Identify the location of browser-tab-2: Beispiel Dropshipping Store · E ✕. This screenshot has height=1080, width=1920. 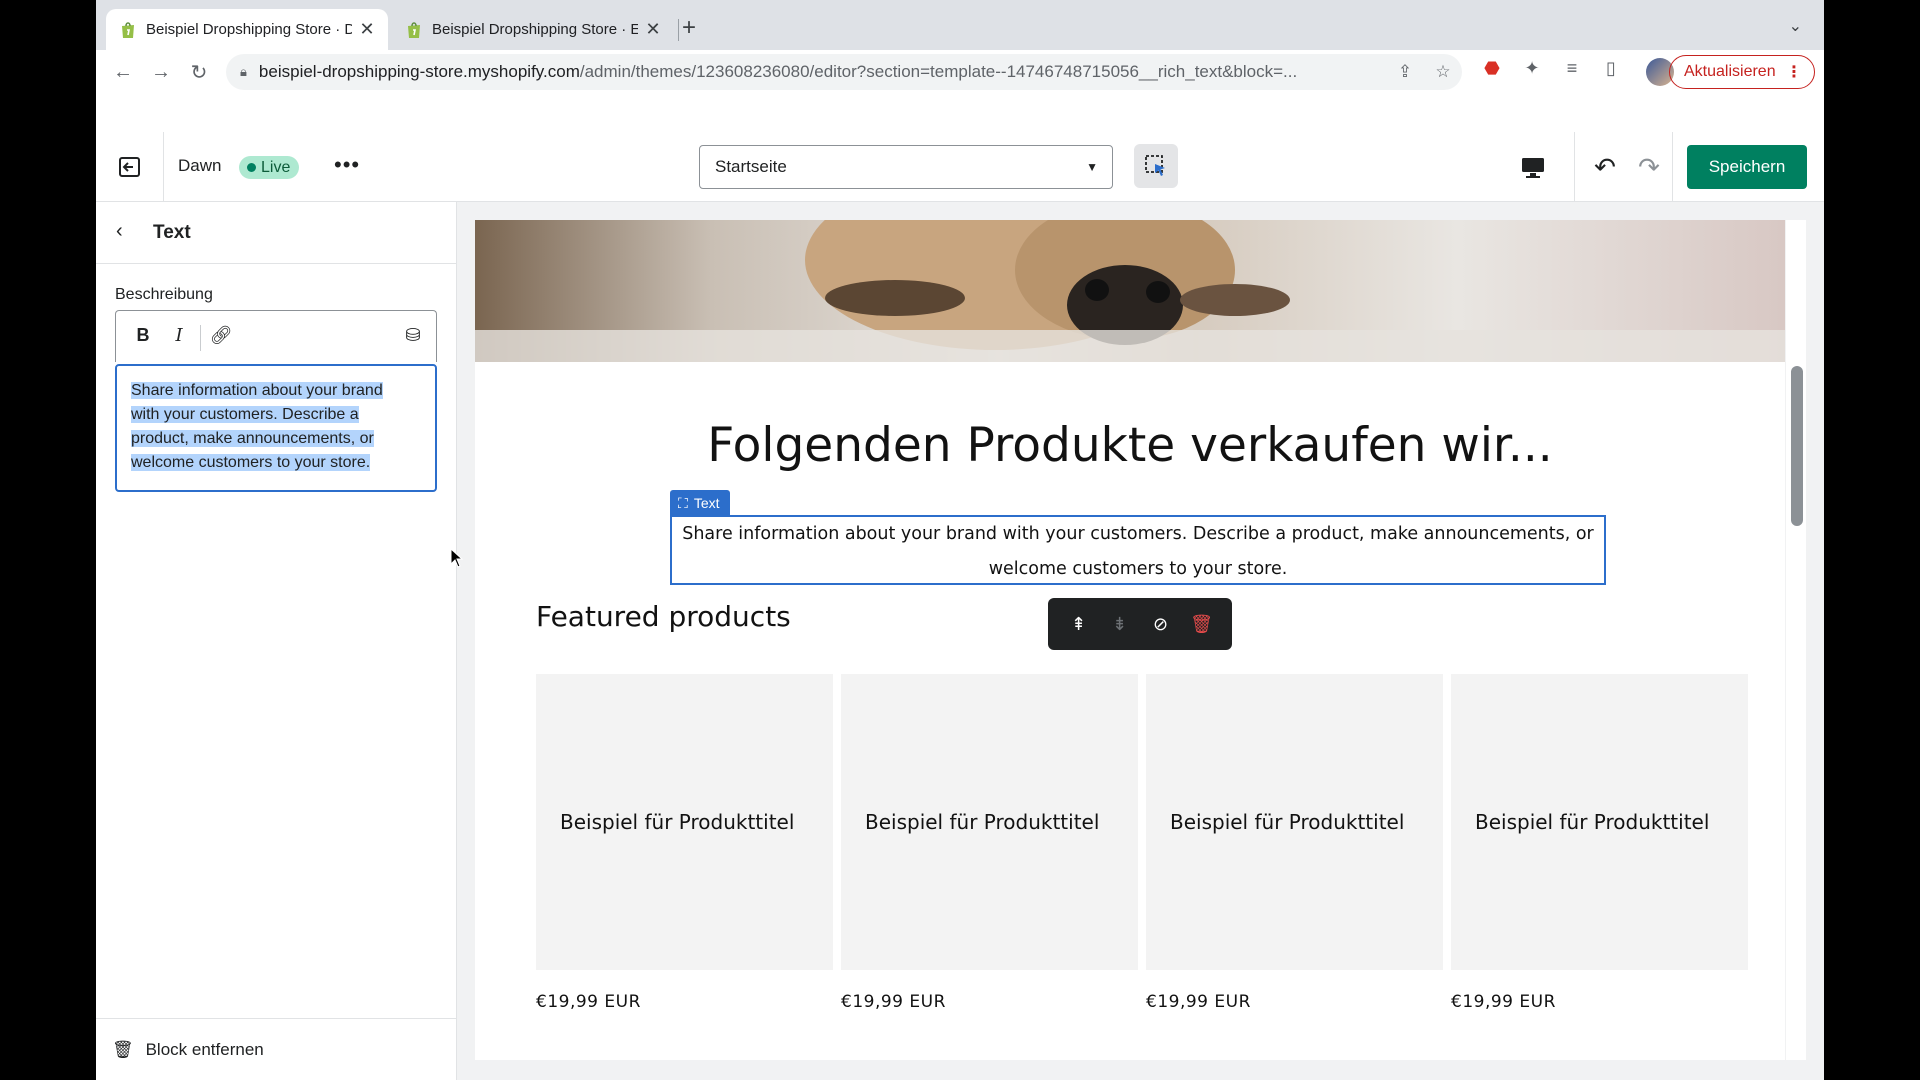
(533, 29).